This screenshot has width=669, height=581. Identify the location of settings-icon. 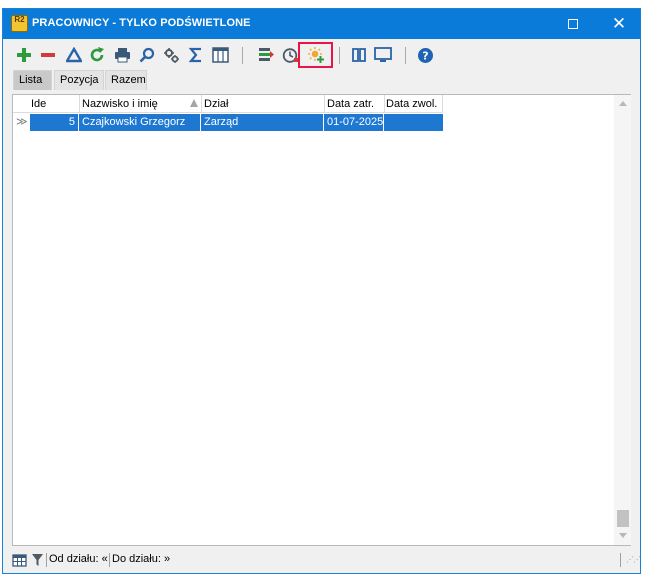
(171, 55).